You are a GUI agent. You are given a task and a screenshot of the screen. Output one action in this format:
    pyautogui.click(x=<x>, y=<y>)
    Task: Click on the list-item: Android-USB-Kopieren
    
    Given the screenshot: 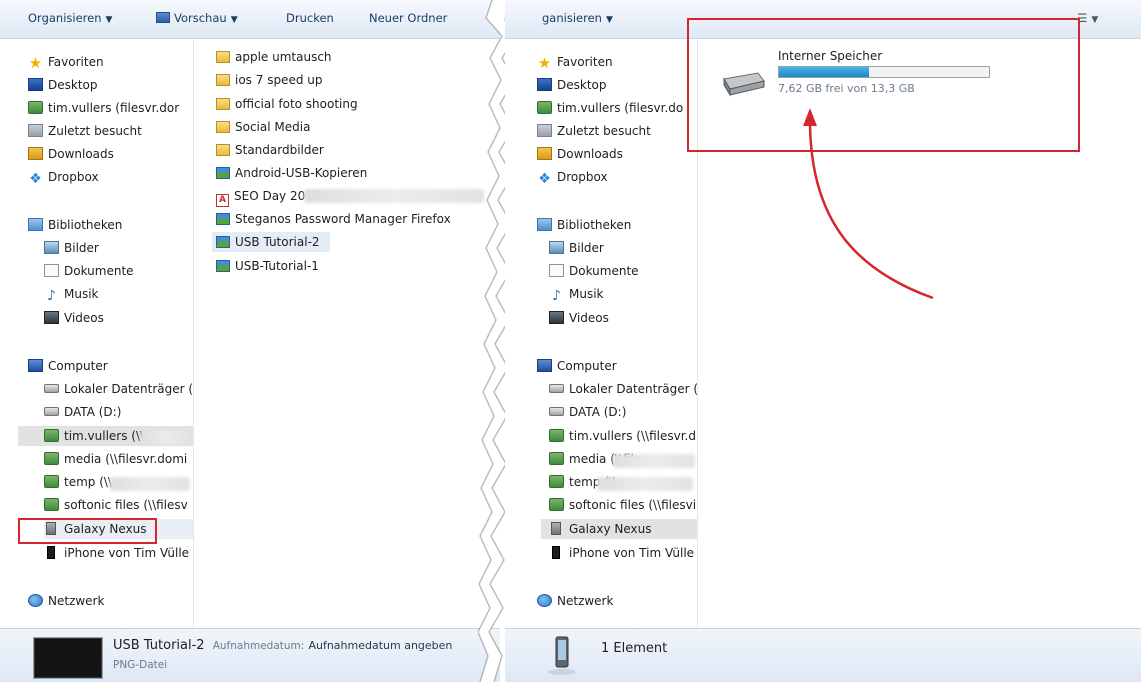 What is the action you would take?
    pyautogui.click(x=291, y=173)
    